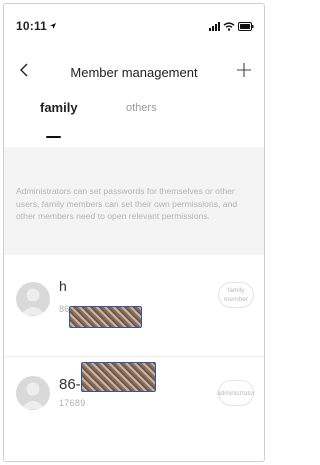  Describe the element at coordinates (229, 26) in the screenshot. I see `wifi-icon` at that location.